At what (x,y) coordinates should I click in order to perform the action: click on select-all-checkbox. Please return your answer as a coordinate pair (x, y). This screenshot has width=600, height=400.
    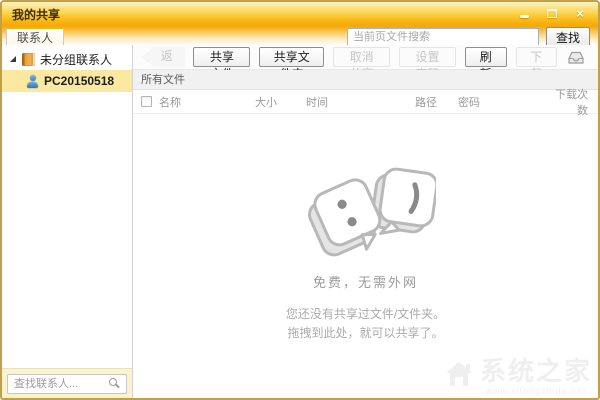
    Looking at the image, I should click on (146, 101).